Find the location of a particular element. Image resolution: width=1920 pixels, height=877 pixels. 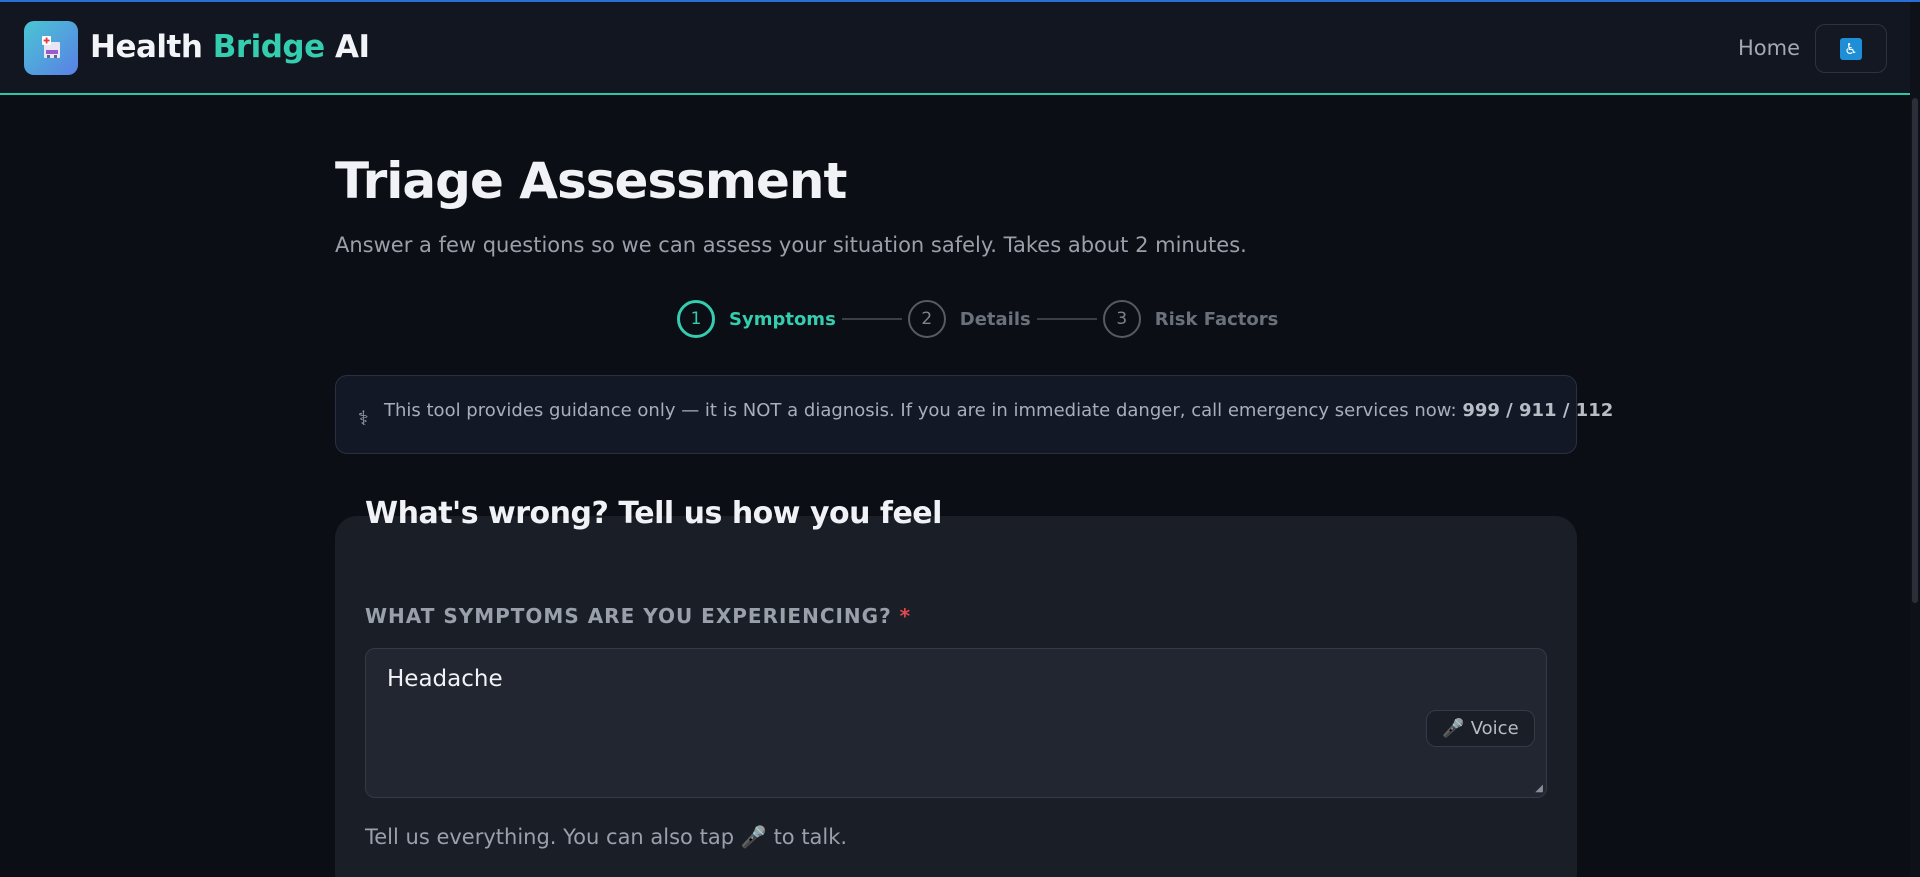

step-symptoms: 1 Symptoms is located at coordinates (756, 319).